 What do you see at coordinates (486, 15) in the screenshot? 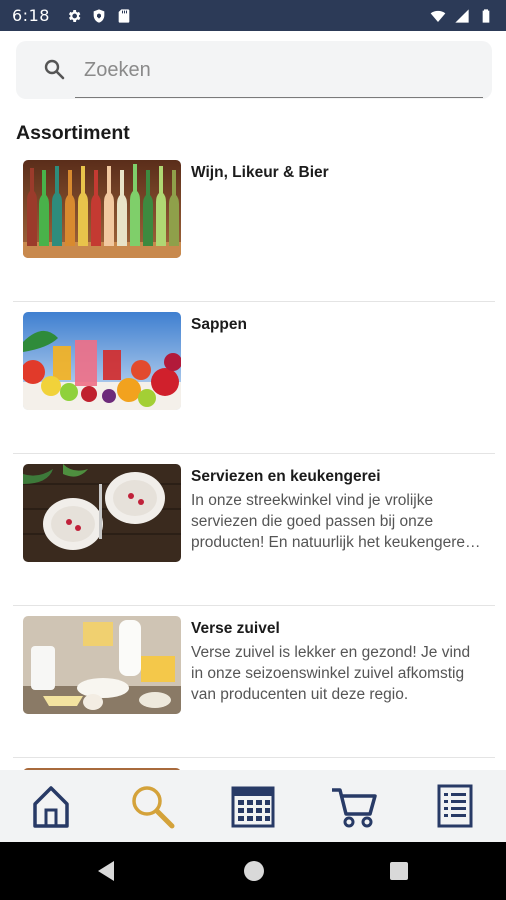
I see `battery-icon` at bounding box center [486, 15].